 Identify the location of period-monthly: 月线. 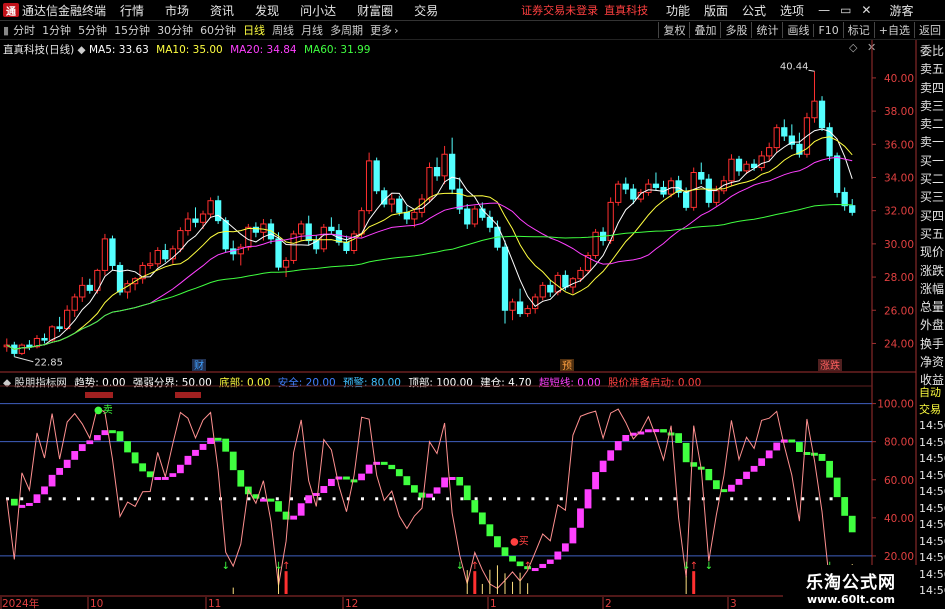
(312, 30).